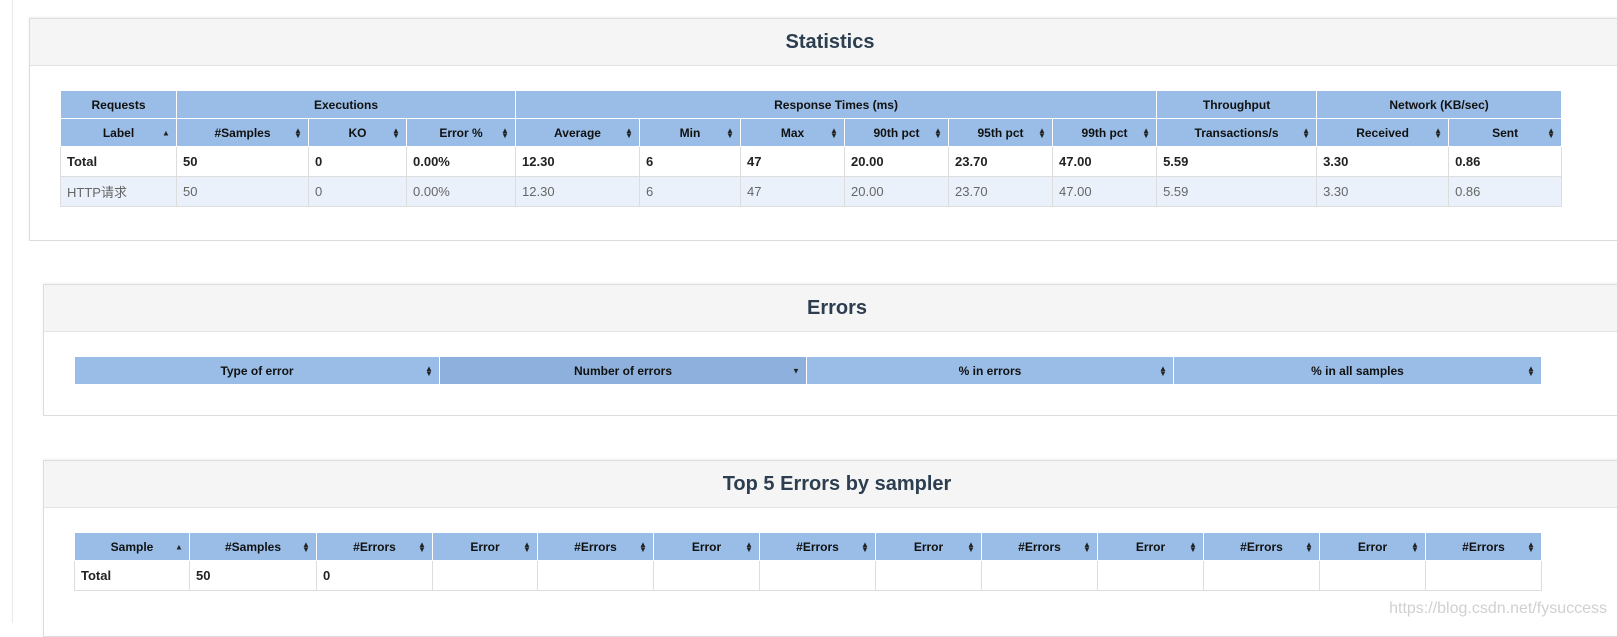 This screenshot has width=1617, height=637. I want to click on col-header-99th-pct: 99th pct ▲ ▼, so click(1105, 132).